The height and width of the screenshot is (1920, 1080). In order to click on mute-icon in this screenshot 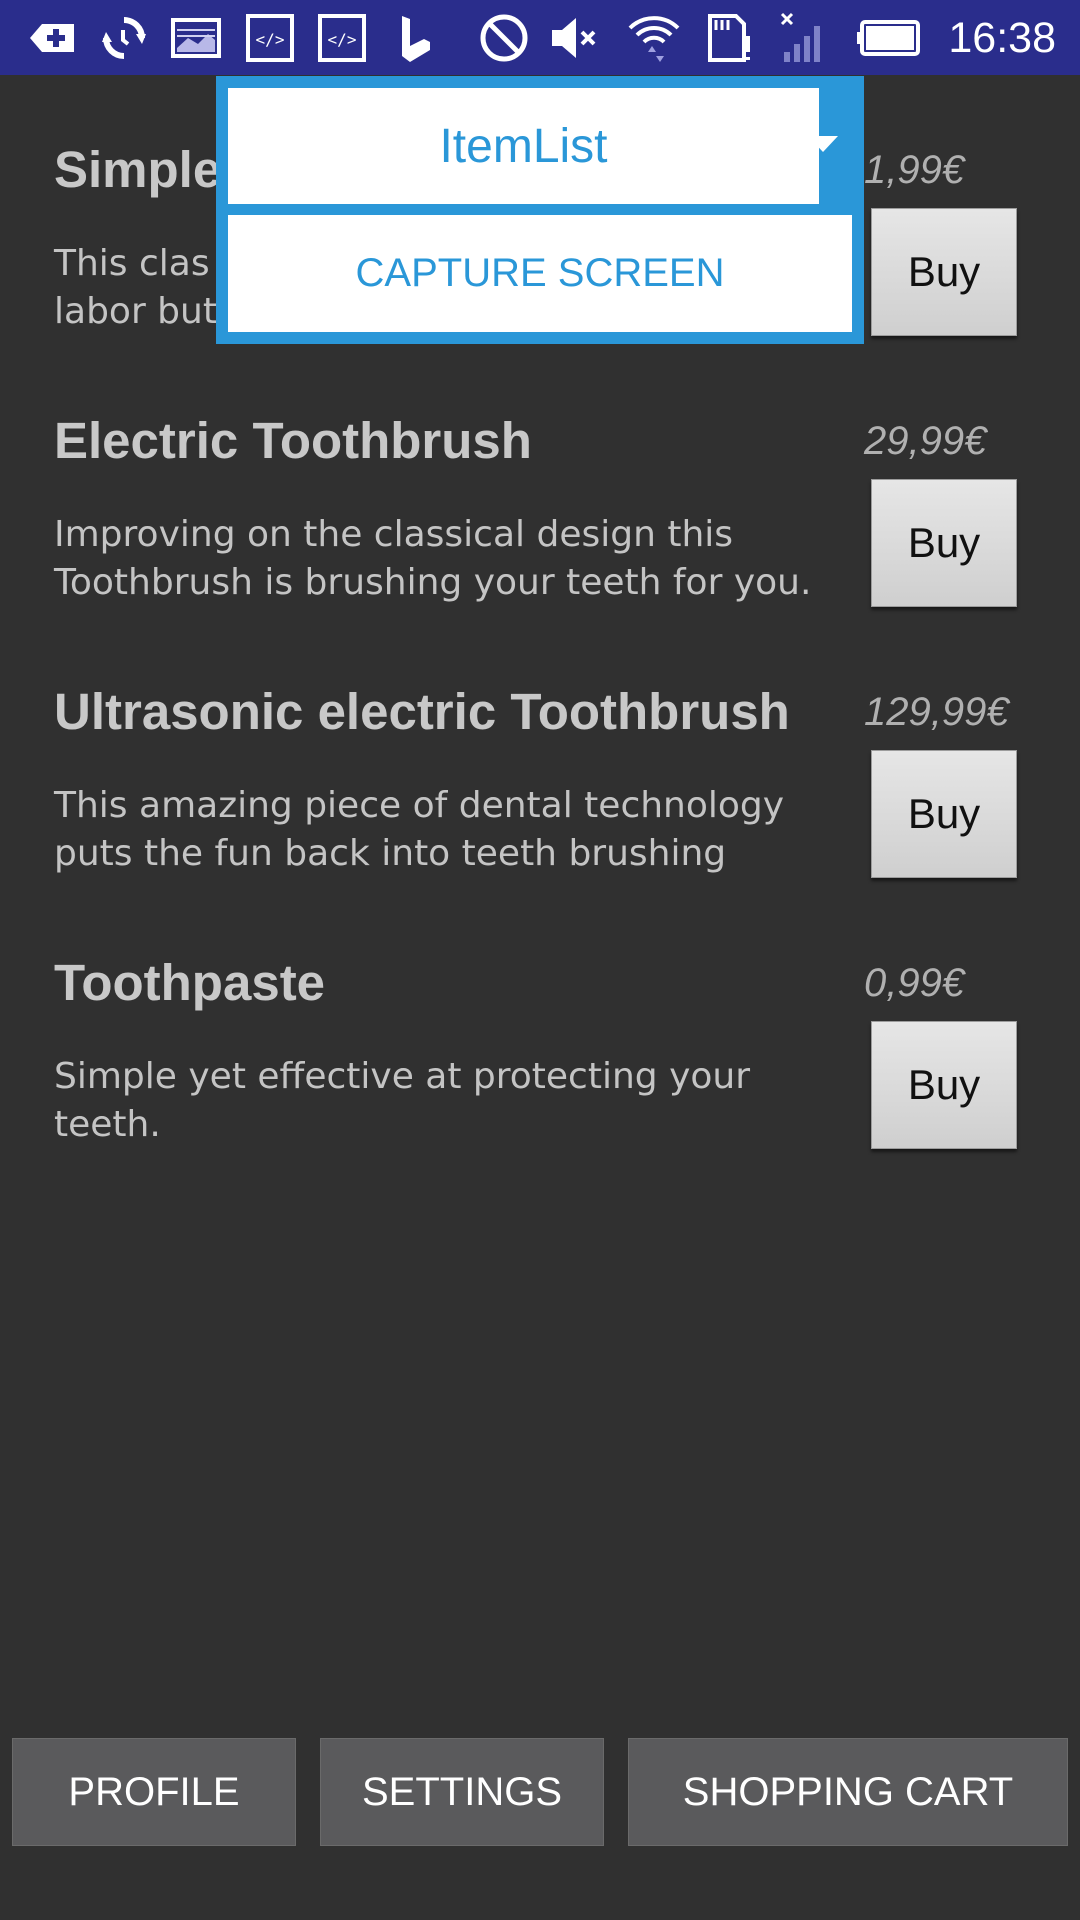, I will do `click(574, 38)`.